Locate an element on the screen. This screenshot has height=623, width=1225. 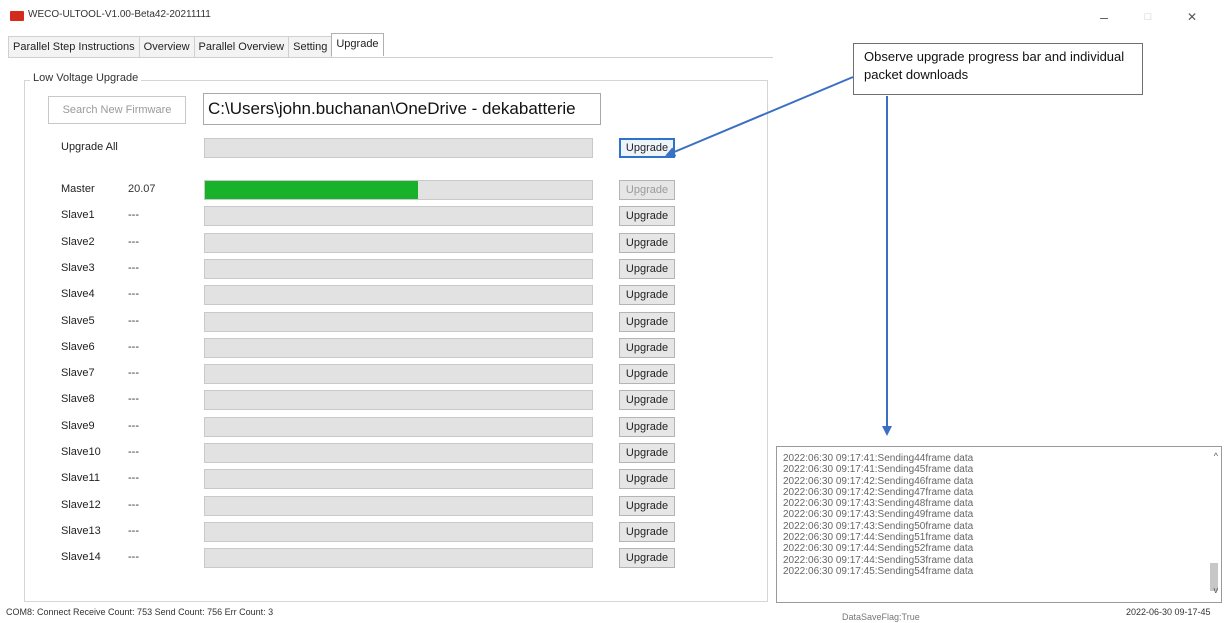
log-line: 2022:06:30 09:17:43:Sending49frame data is located at coordinates (878, 515).